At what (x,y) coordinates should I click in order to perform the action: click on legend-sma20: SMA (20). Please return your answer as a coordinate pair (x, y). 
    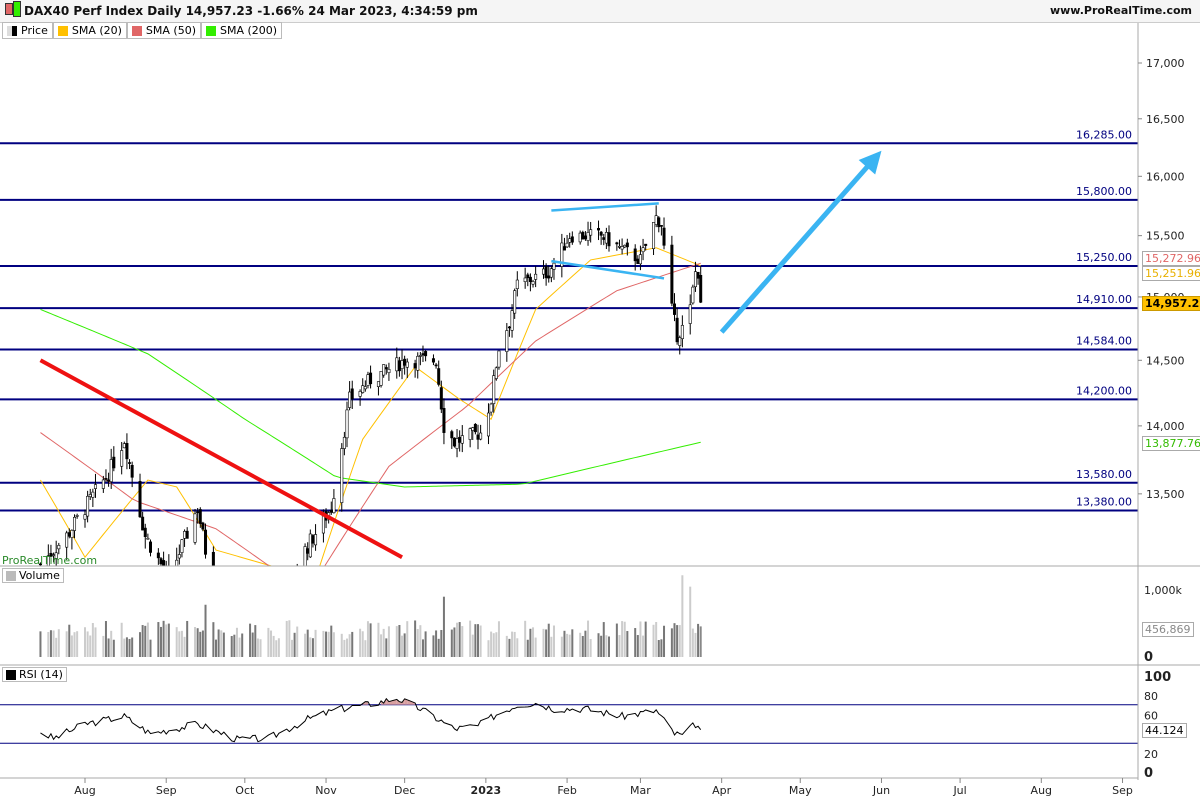
    Looking at the image, I should click on (89, 30).